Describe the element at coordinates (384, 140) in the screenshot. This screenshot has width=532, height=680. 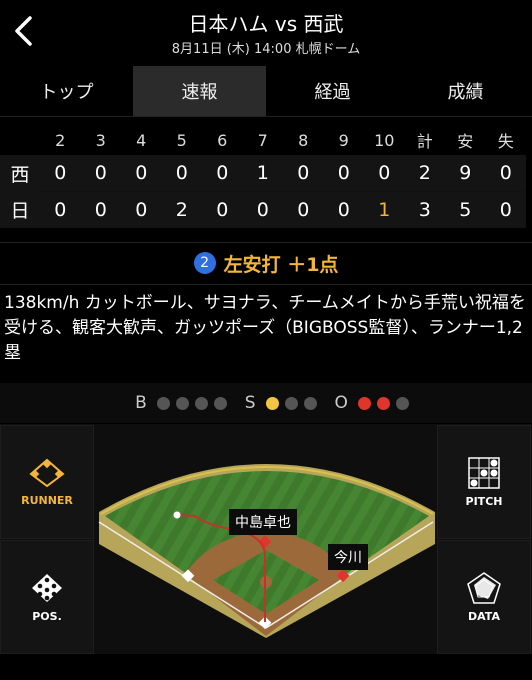
I see `inning-header: 10` at that location.